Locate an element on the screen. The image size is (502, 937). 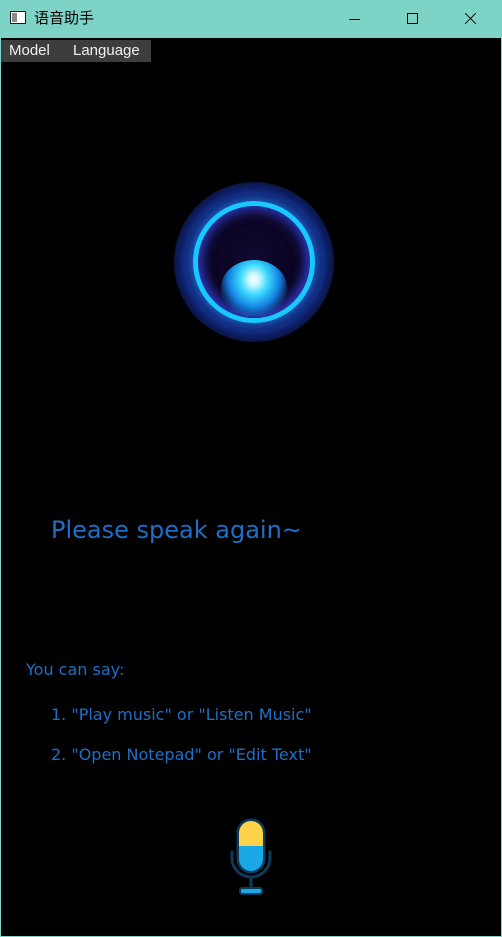
hint-item-play-music: 1. "Play music" or "Listen Music" is located at coordinates (181, 714).